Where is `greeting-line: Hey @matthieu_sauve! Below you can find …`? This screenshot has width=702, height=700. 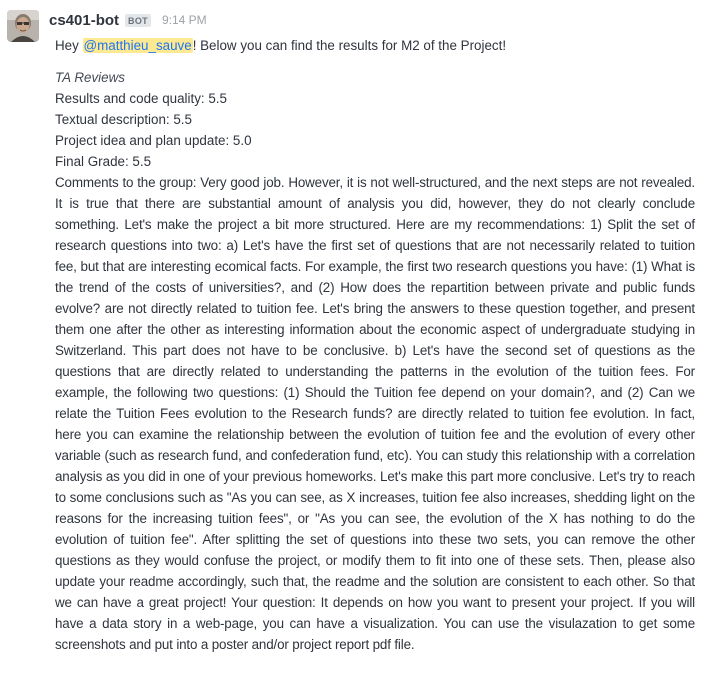
greeting-line: Hey @matthieu_sauve! Below you can find … is located at coordinates (375, 45).